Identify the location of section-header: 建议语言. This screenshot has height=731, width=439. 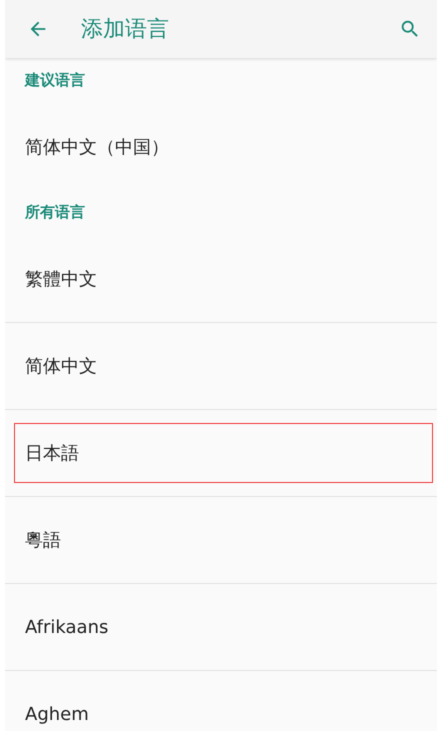
(55, 80).